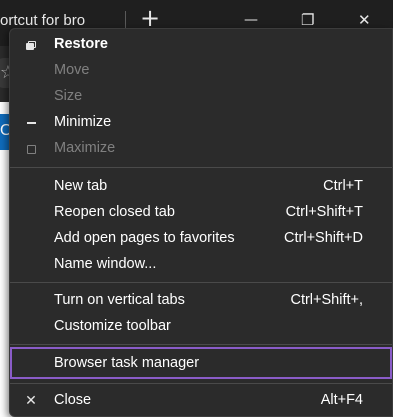 This screenshot has width=393, height=417. I want to click on menu-item-label: Minimize, so click(83, 122).